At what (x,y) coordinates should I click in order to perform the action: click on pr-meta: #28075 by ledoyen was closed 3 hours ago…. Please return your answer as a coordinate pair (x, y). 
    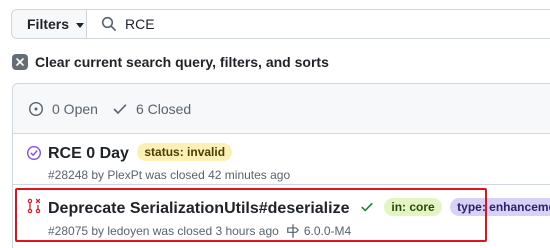
    Looking at the image, I should click on (199, 231).